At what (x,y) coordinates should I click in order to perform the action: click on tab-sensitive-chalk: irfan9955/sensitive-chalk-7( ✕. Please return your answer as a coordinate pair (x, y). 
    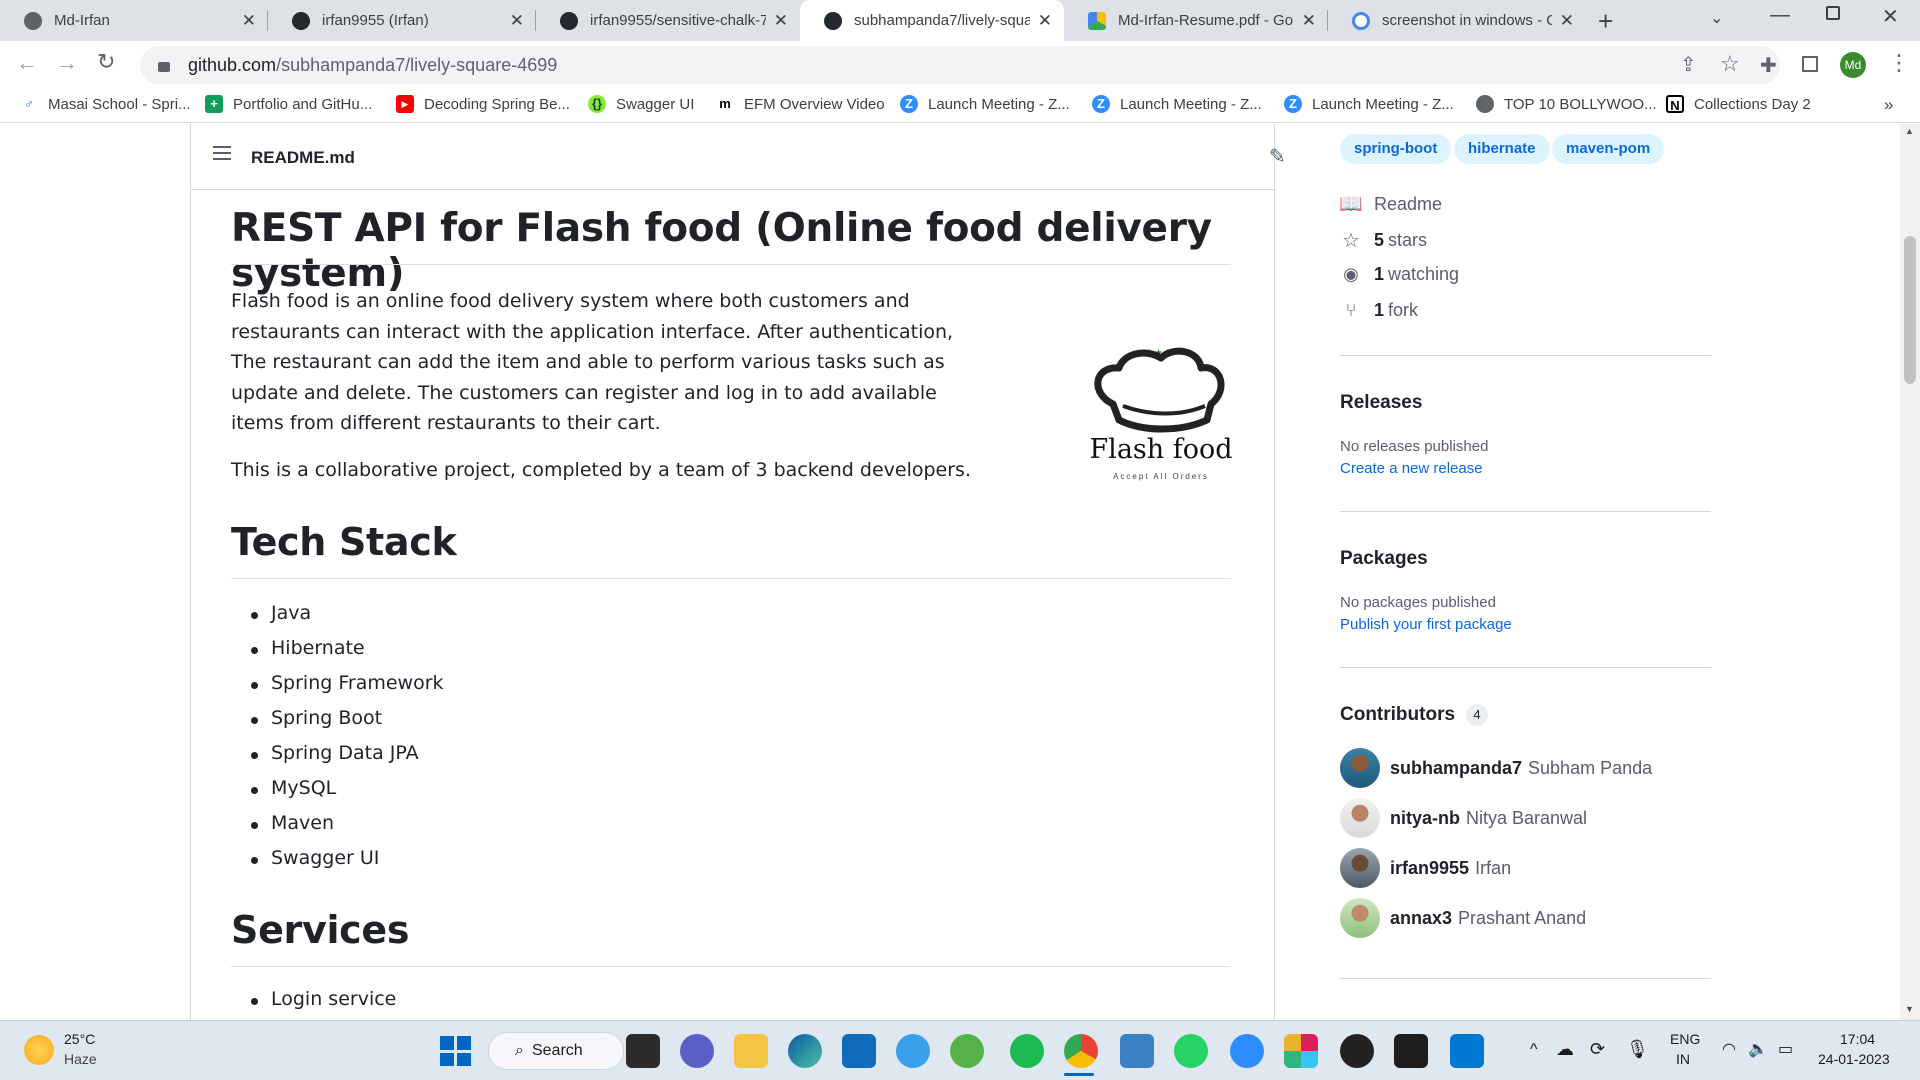
    Looking at the image, I should click on (668, 20).